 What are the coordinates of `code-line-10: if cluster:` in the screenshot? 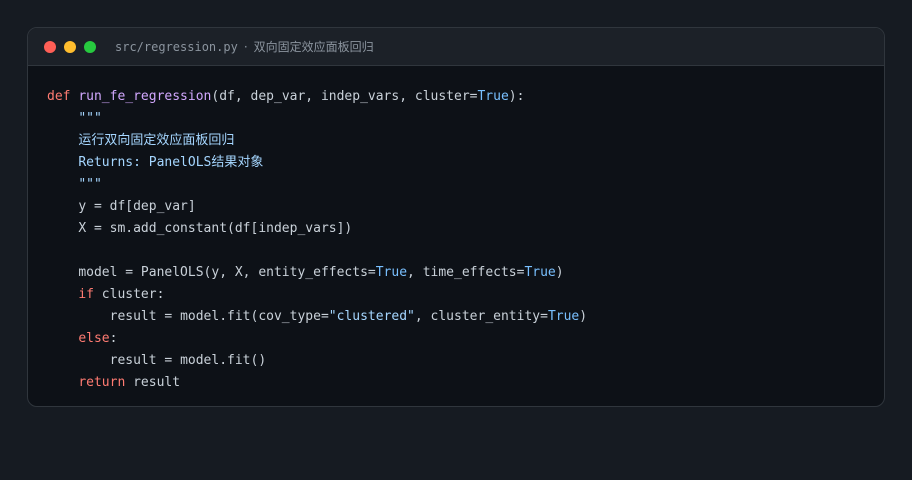 It's located at (465, 295).